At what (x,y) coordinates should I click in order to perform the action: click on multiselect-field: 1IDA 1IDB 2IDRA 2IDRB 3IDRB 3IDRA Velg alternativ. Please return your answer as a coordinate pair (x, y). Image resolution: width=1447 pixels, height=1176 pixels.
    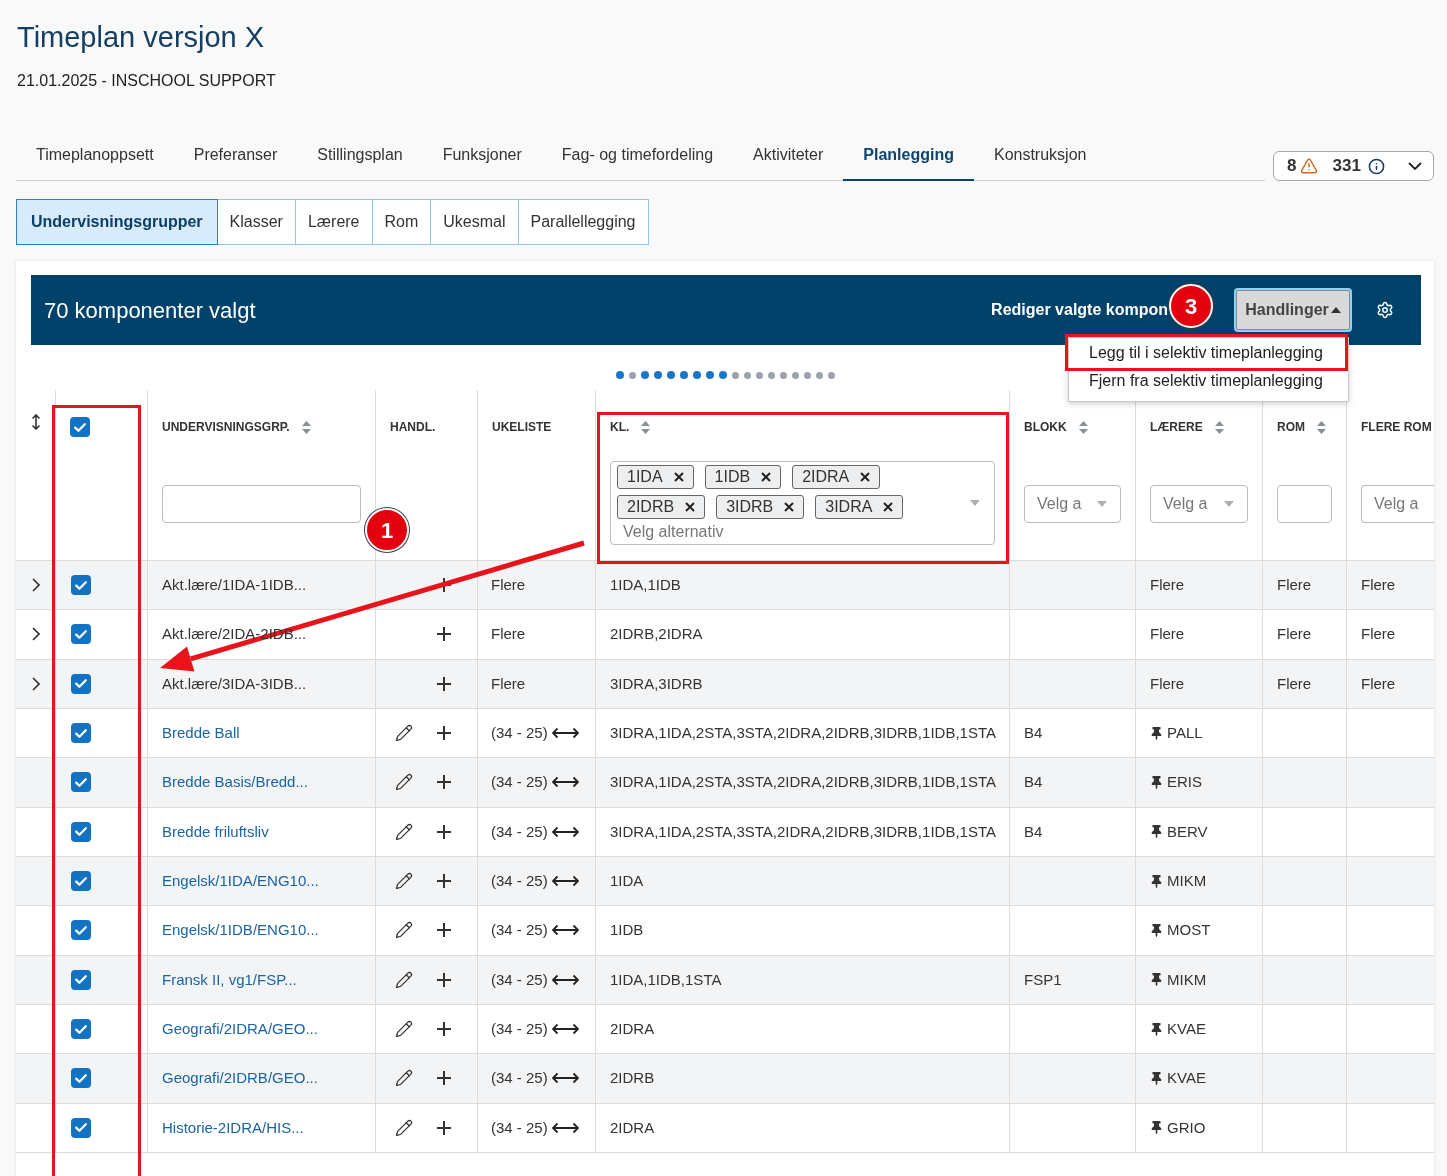
    Looking at the image, I should click on (802, 503).